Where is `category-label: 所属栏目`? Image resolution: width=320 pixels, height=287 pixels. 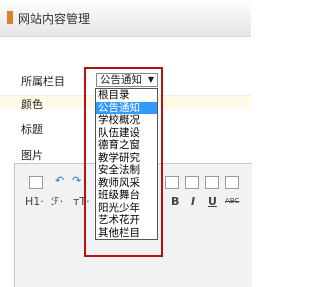 category-label: 所属栏目 is located at coordinates (43, 81).